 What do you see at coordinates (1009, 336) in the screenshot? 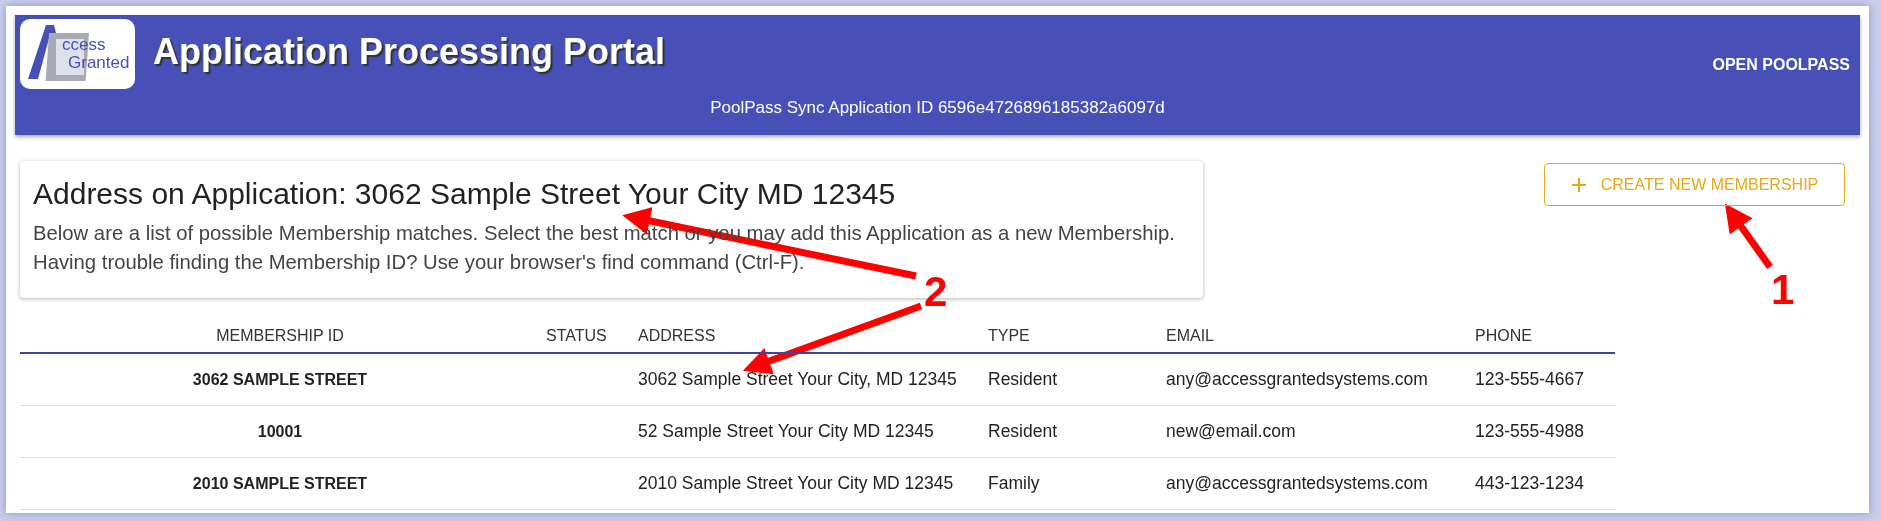
I see `column-header: TYPE` at bounding box center [1009, 336].